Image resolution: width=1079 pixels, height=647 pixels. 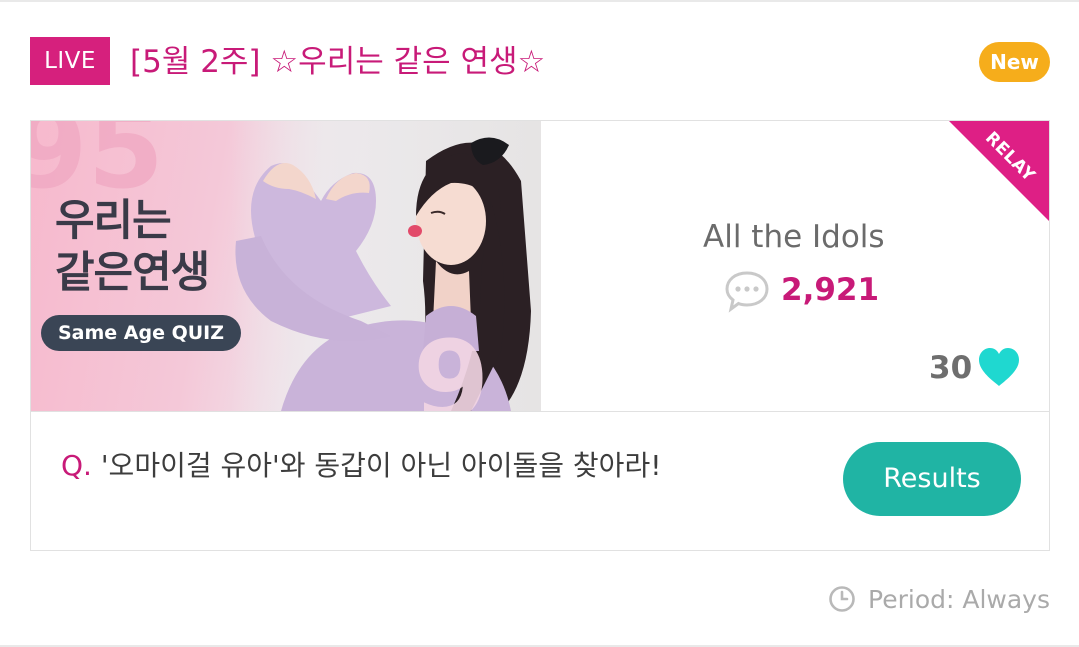 What do you see at coordinates (794, 237) in the screenshot?
I see `source-name: All the Idols` at bounding box center [794, 237].